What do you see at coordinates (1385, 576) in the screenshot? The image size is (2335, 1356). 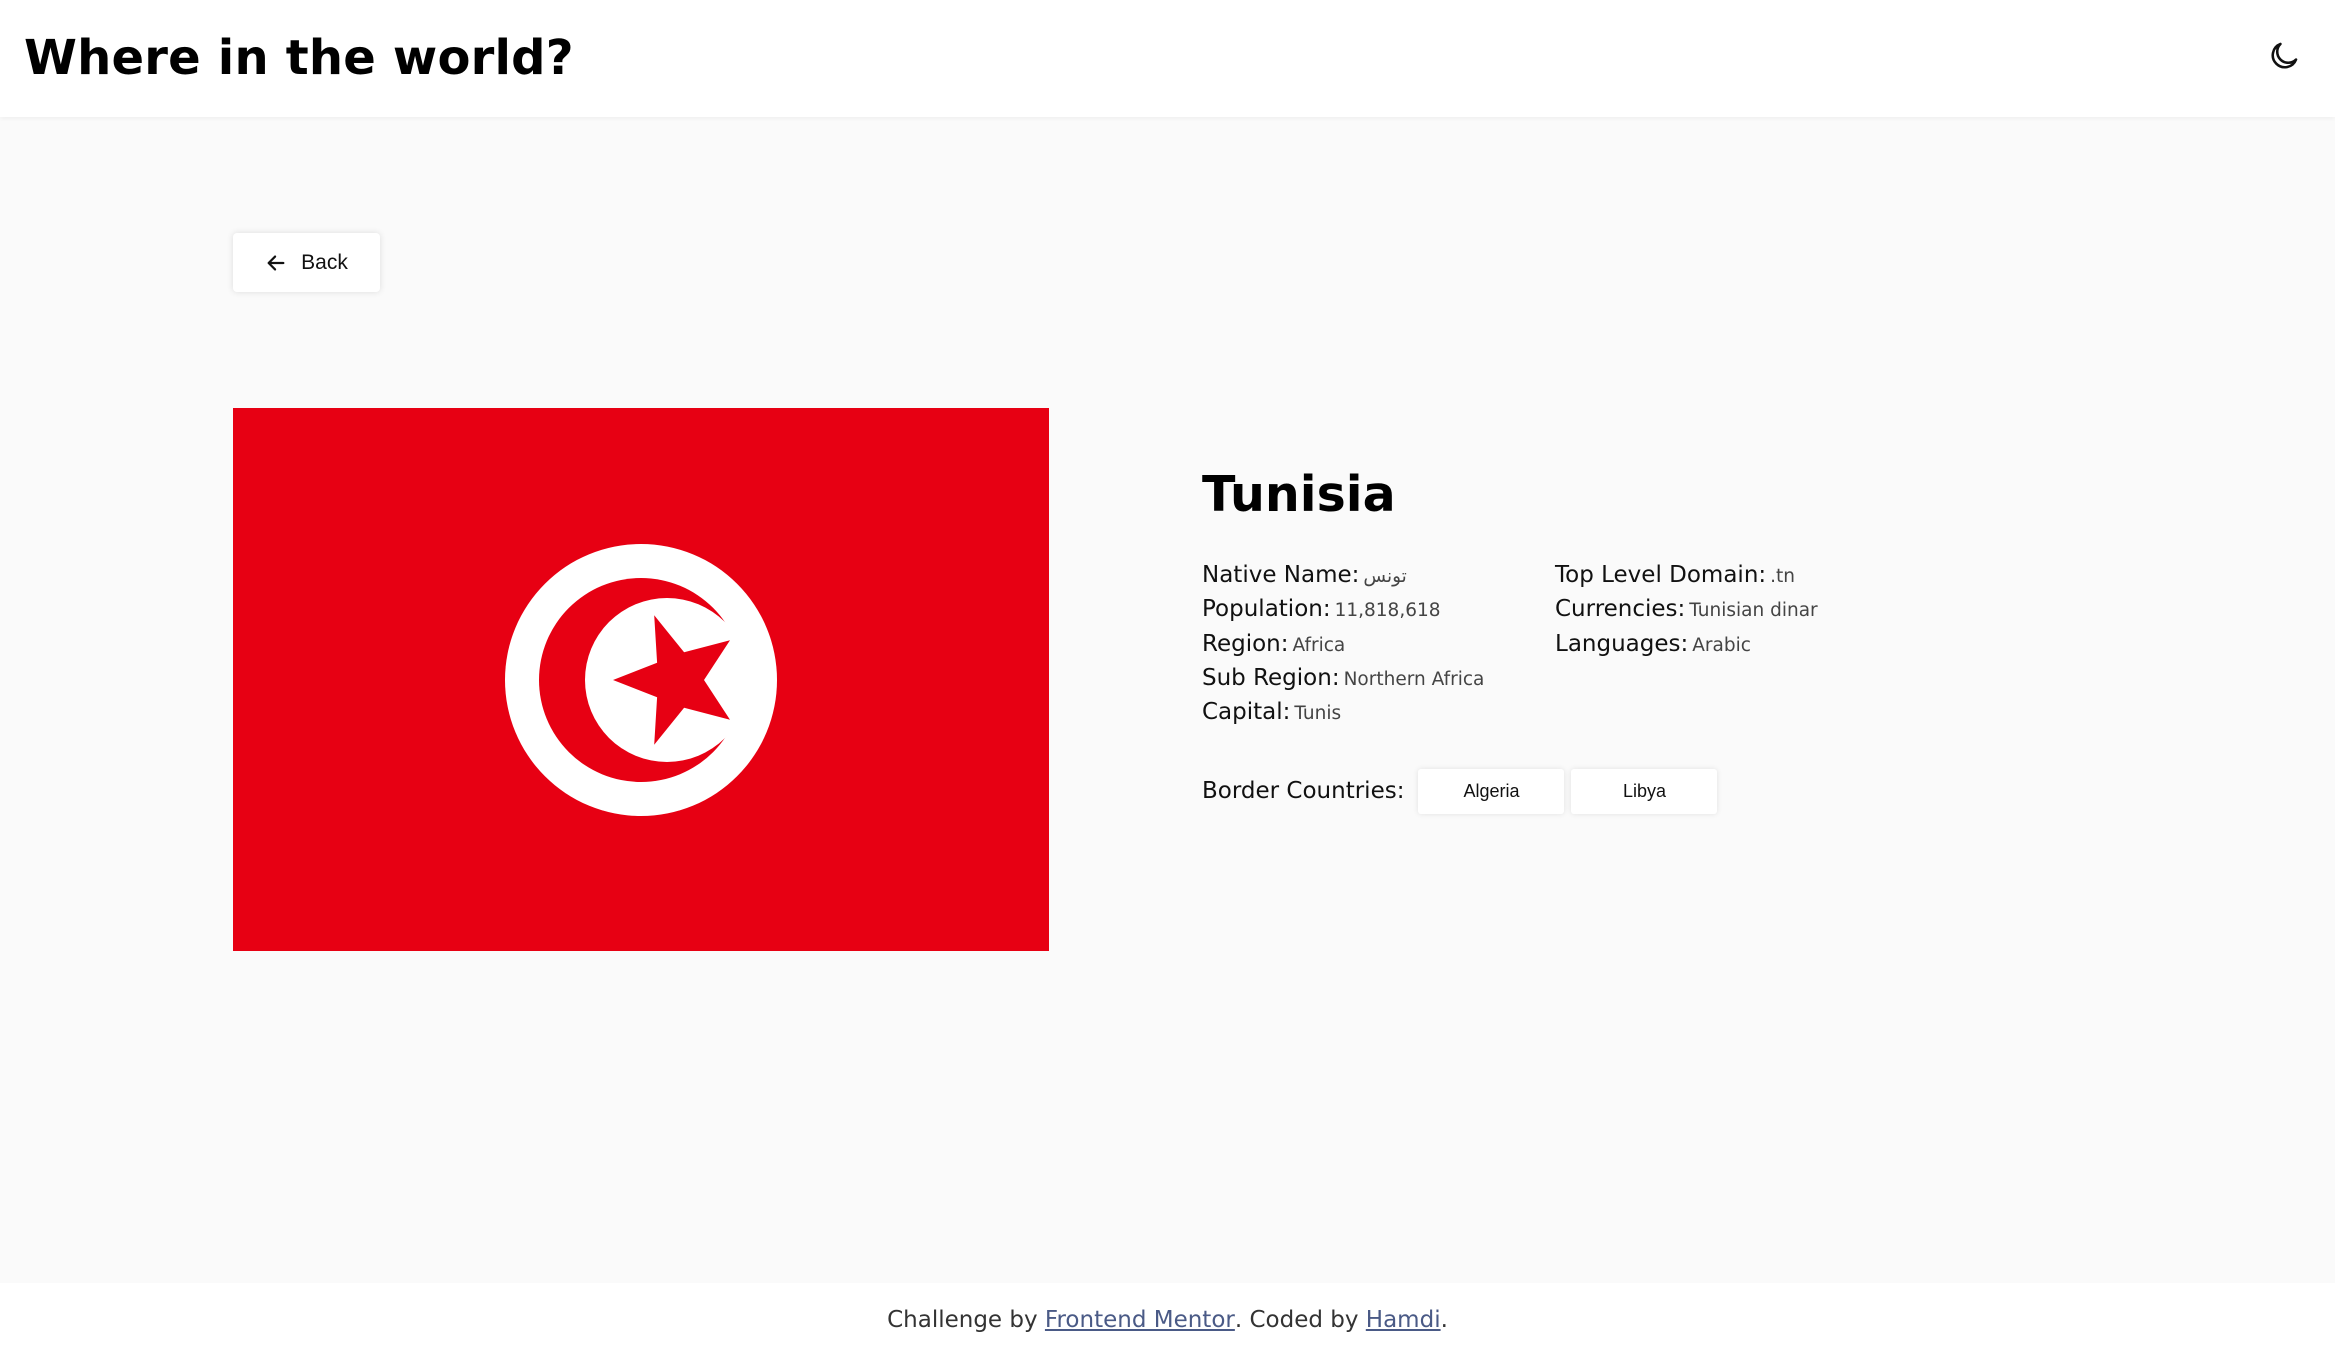 I see `detail-value: تونس` at bounding box center [1385, 576].